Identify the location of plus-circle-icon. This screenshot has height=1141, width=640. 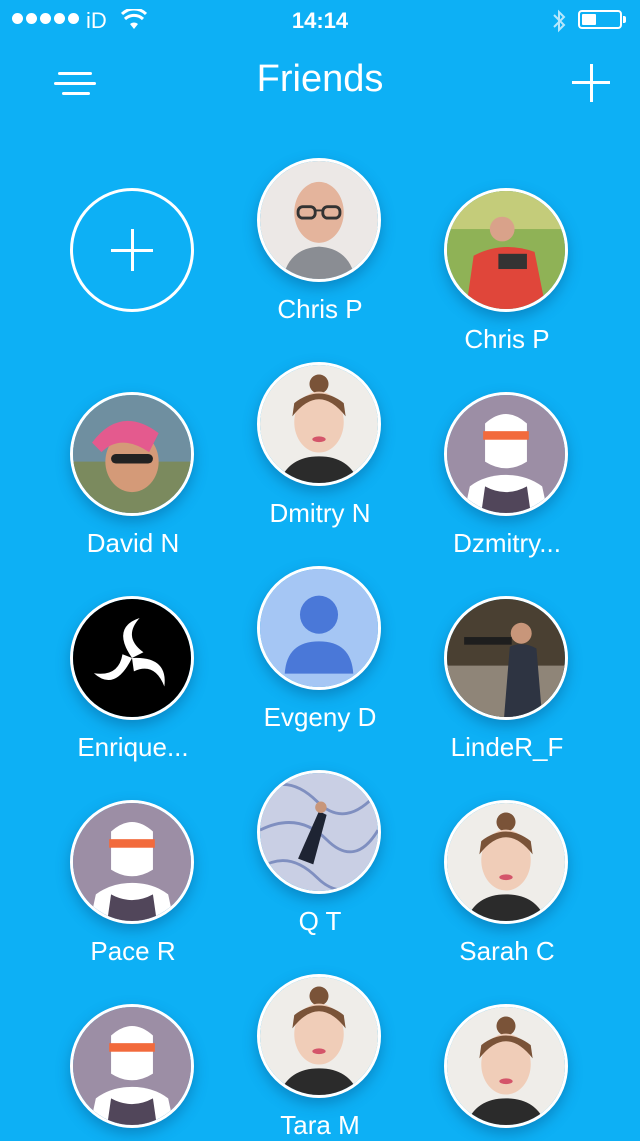
(132, 250).